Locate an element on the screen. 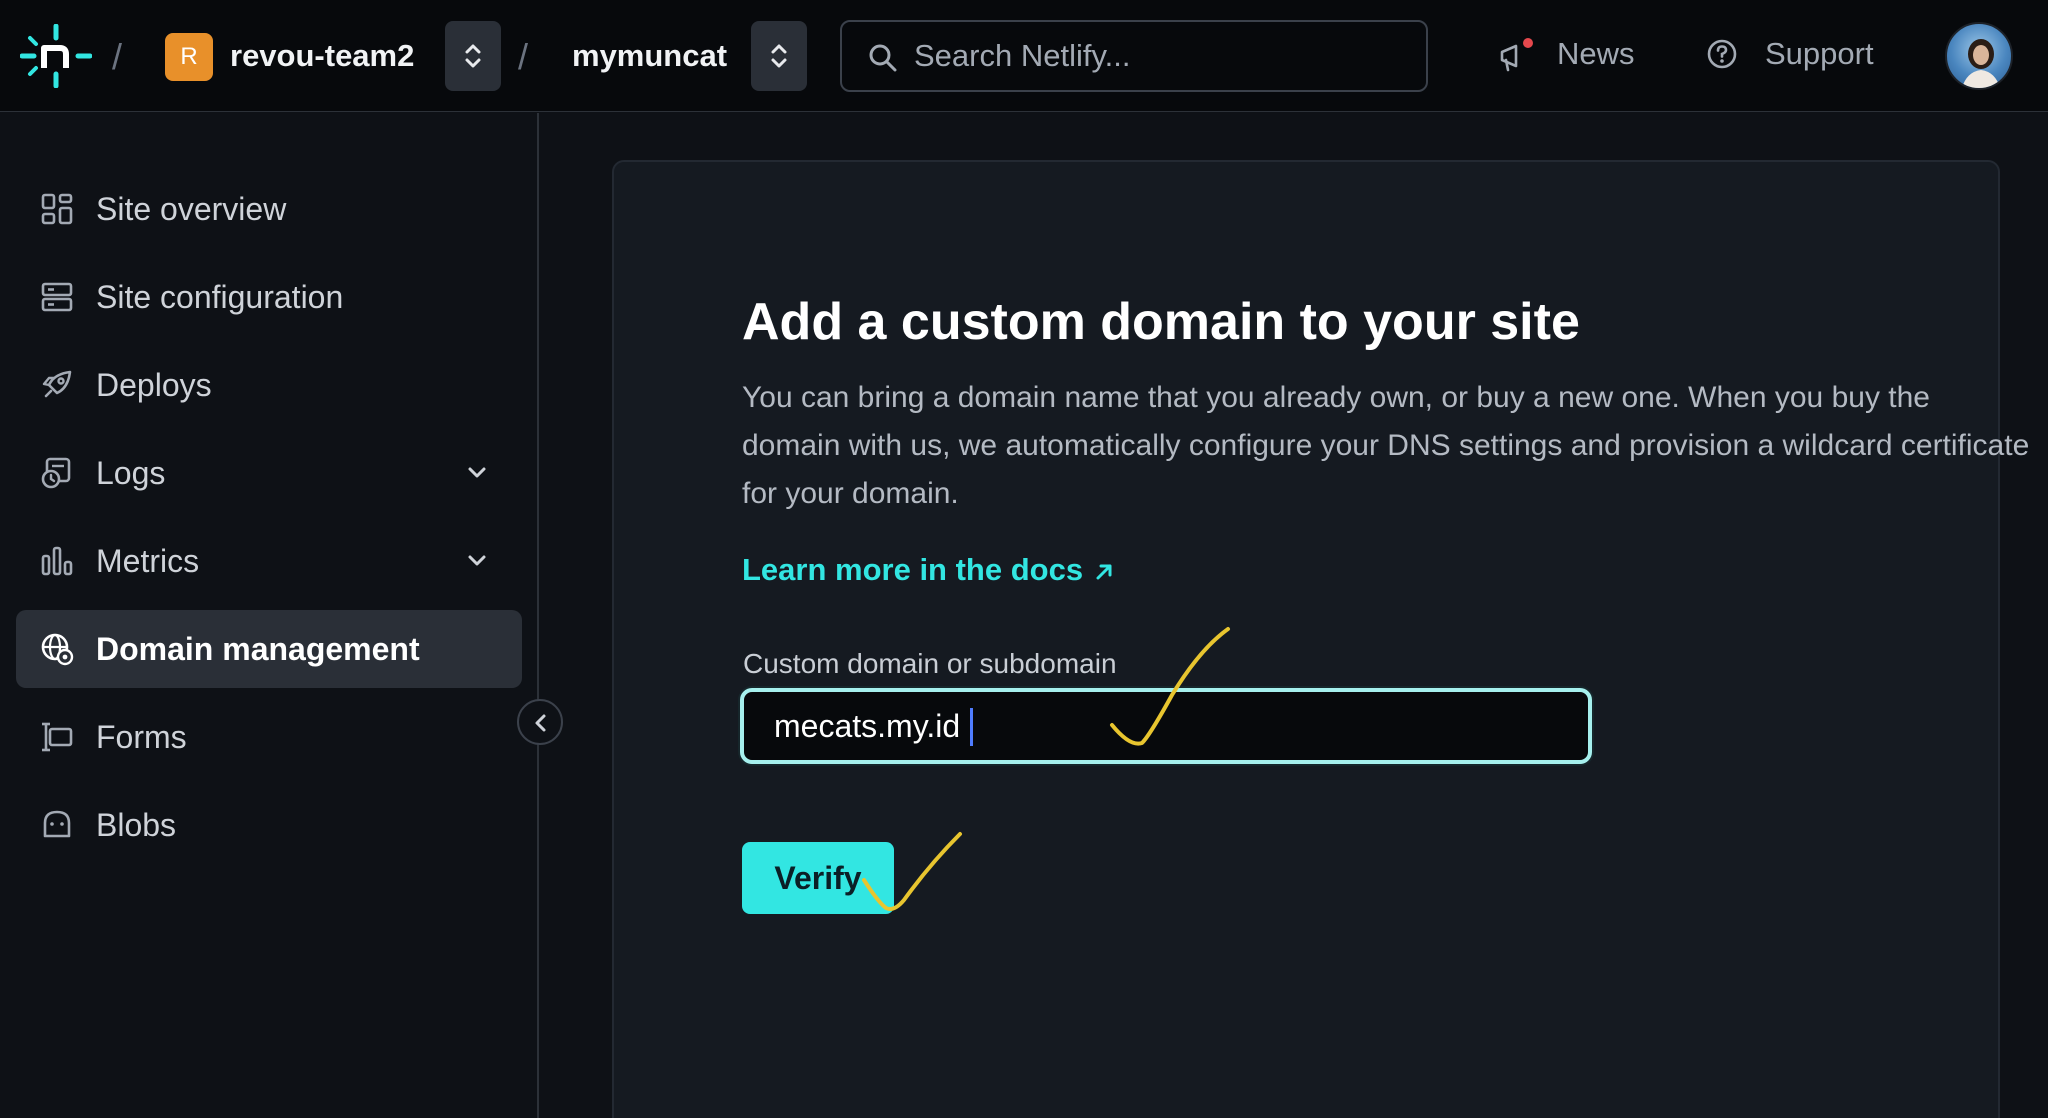  bar-chart-icon is located at coordinates (57, 561).